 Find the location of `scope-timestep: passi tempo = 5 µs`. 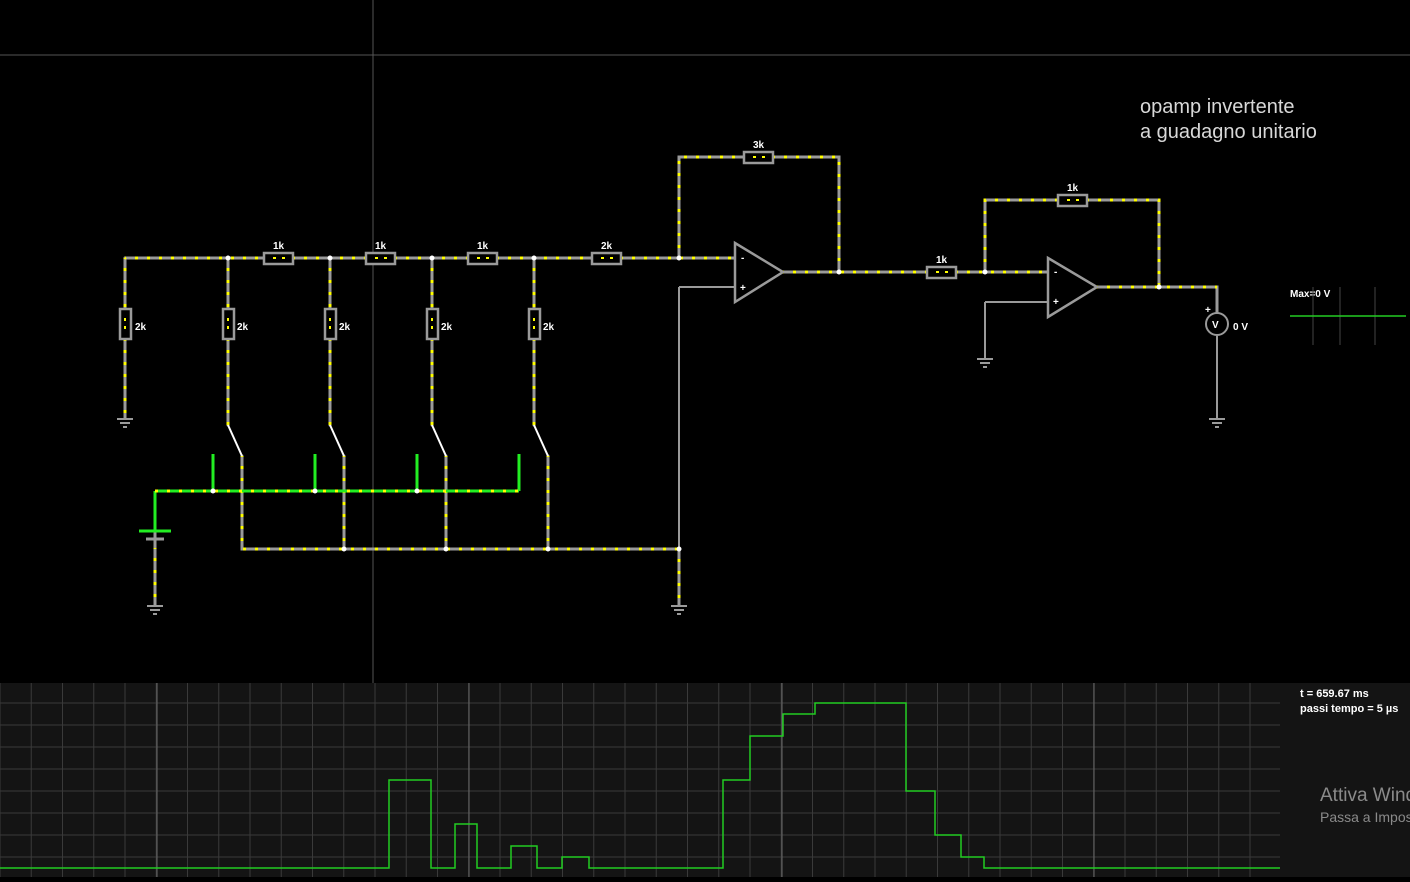

scope-timestep: passi tempo = 5 µs is located at coordinates (1349, 709).